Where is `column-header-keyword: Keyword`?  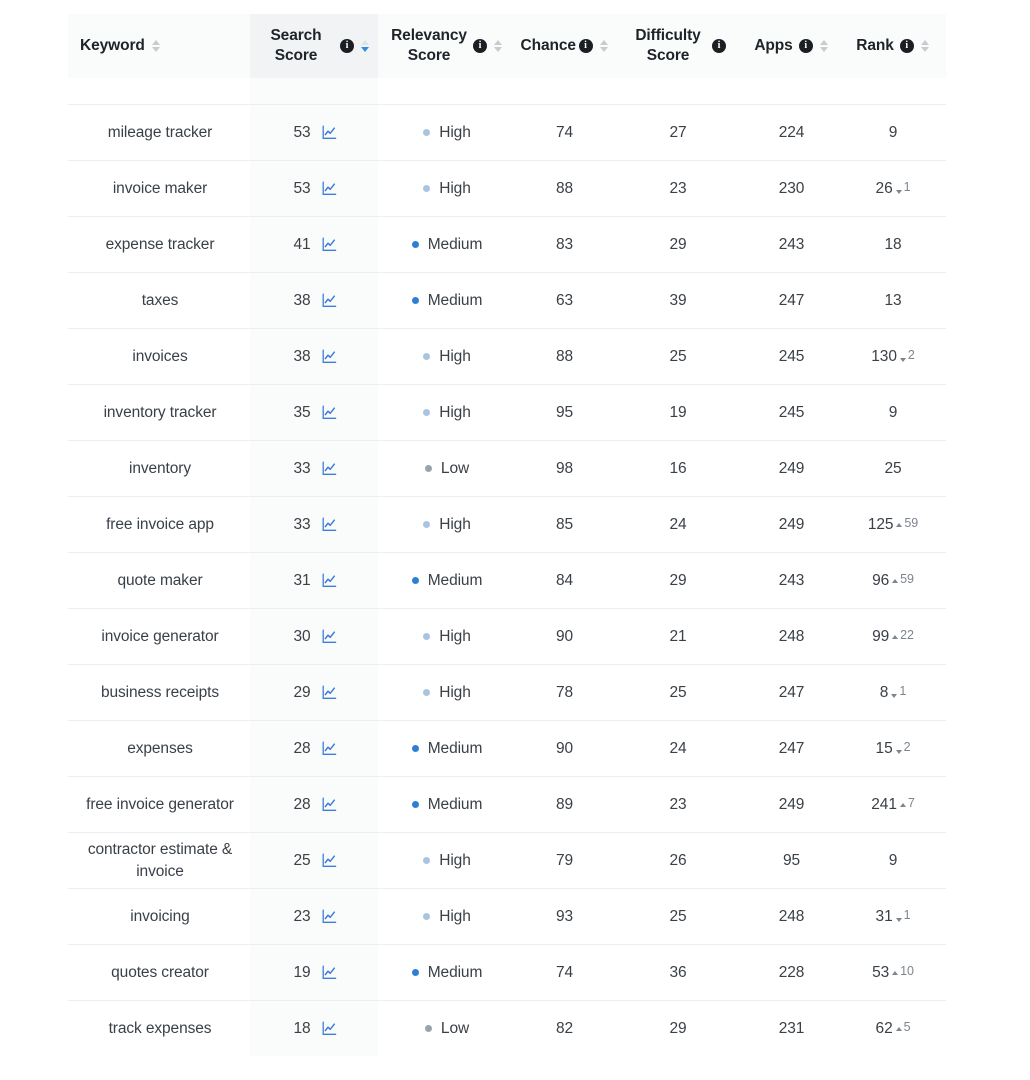 column-header-keyword: Keyword is located at coordinates (159, 46).